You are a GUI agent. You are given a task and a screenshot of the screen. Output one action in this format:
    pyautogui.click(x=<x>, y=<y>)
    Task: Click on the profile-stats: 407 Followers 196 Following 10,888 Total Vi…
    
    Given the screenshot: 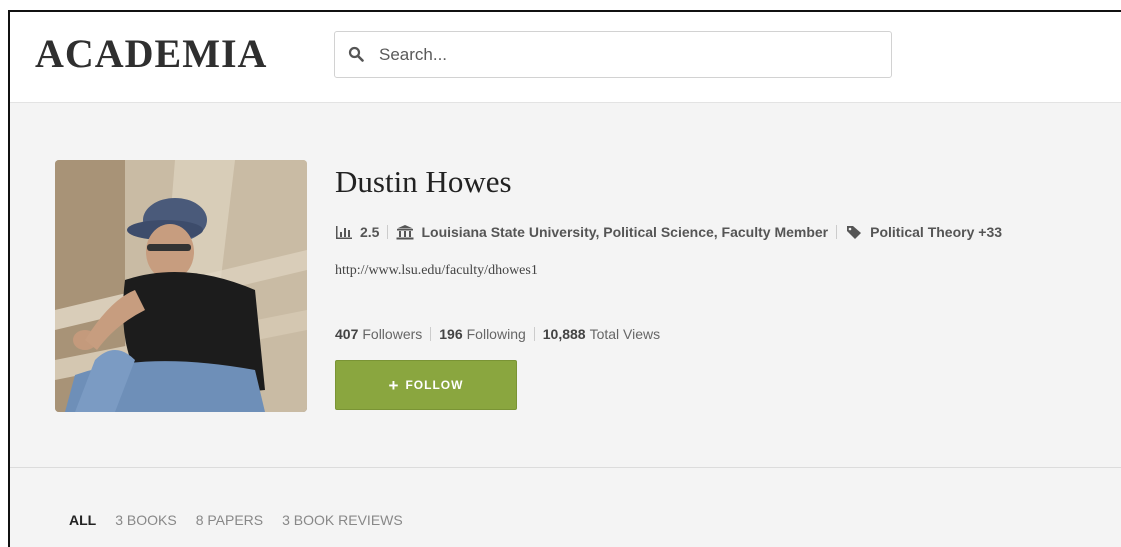 What is the action you would take?
    pyautogui.click(x=497, y=334)
    